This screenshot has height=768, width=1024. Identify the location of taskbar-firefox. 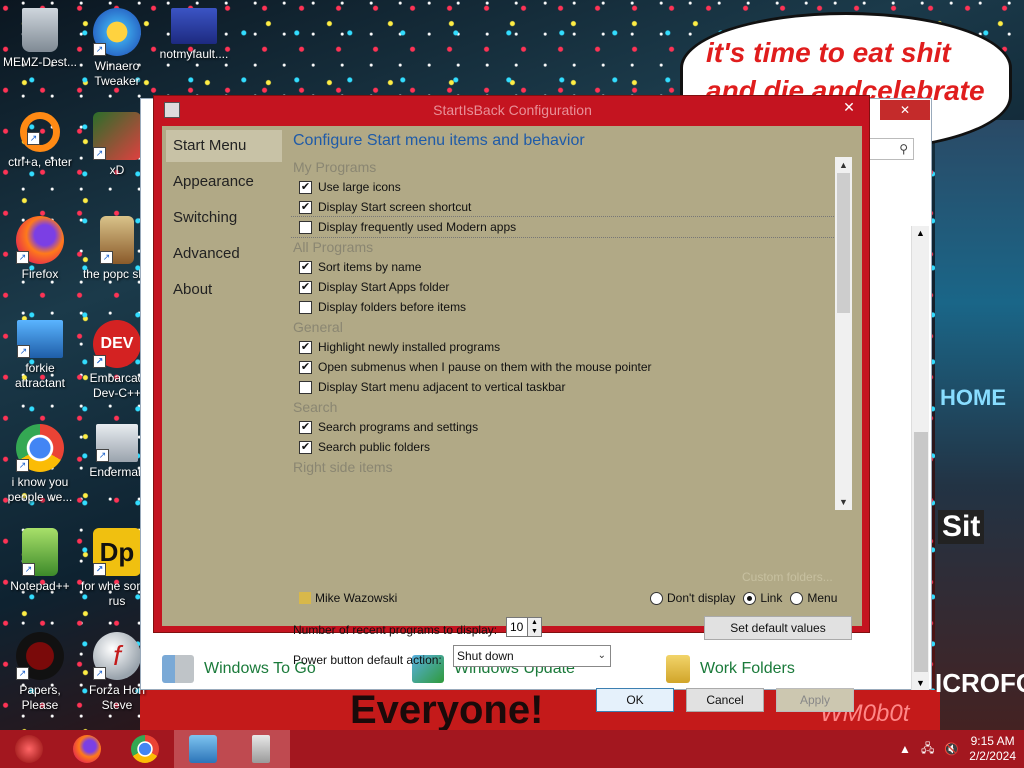
(87, 749).